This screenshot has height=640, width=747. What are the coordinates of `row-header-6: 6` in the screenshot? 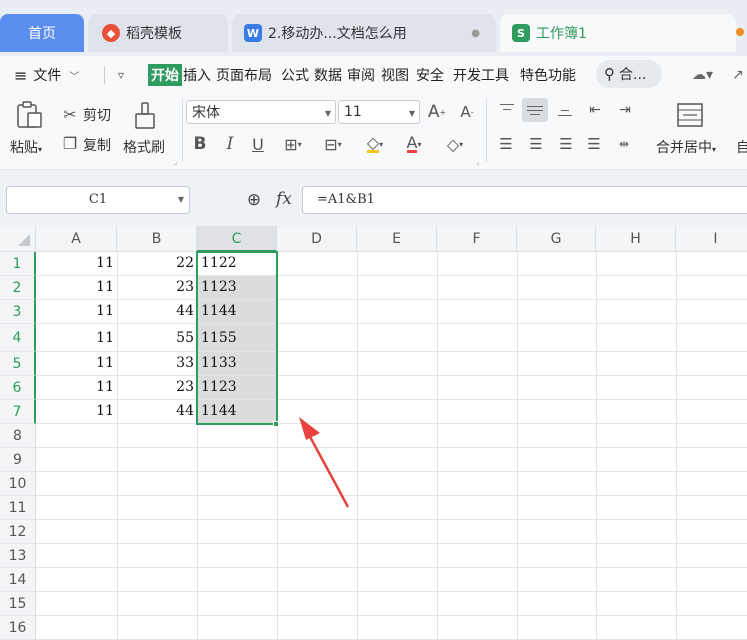 It's located at (18, 388).